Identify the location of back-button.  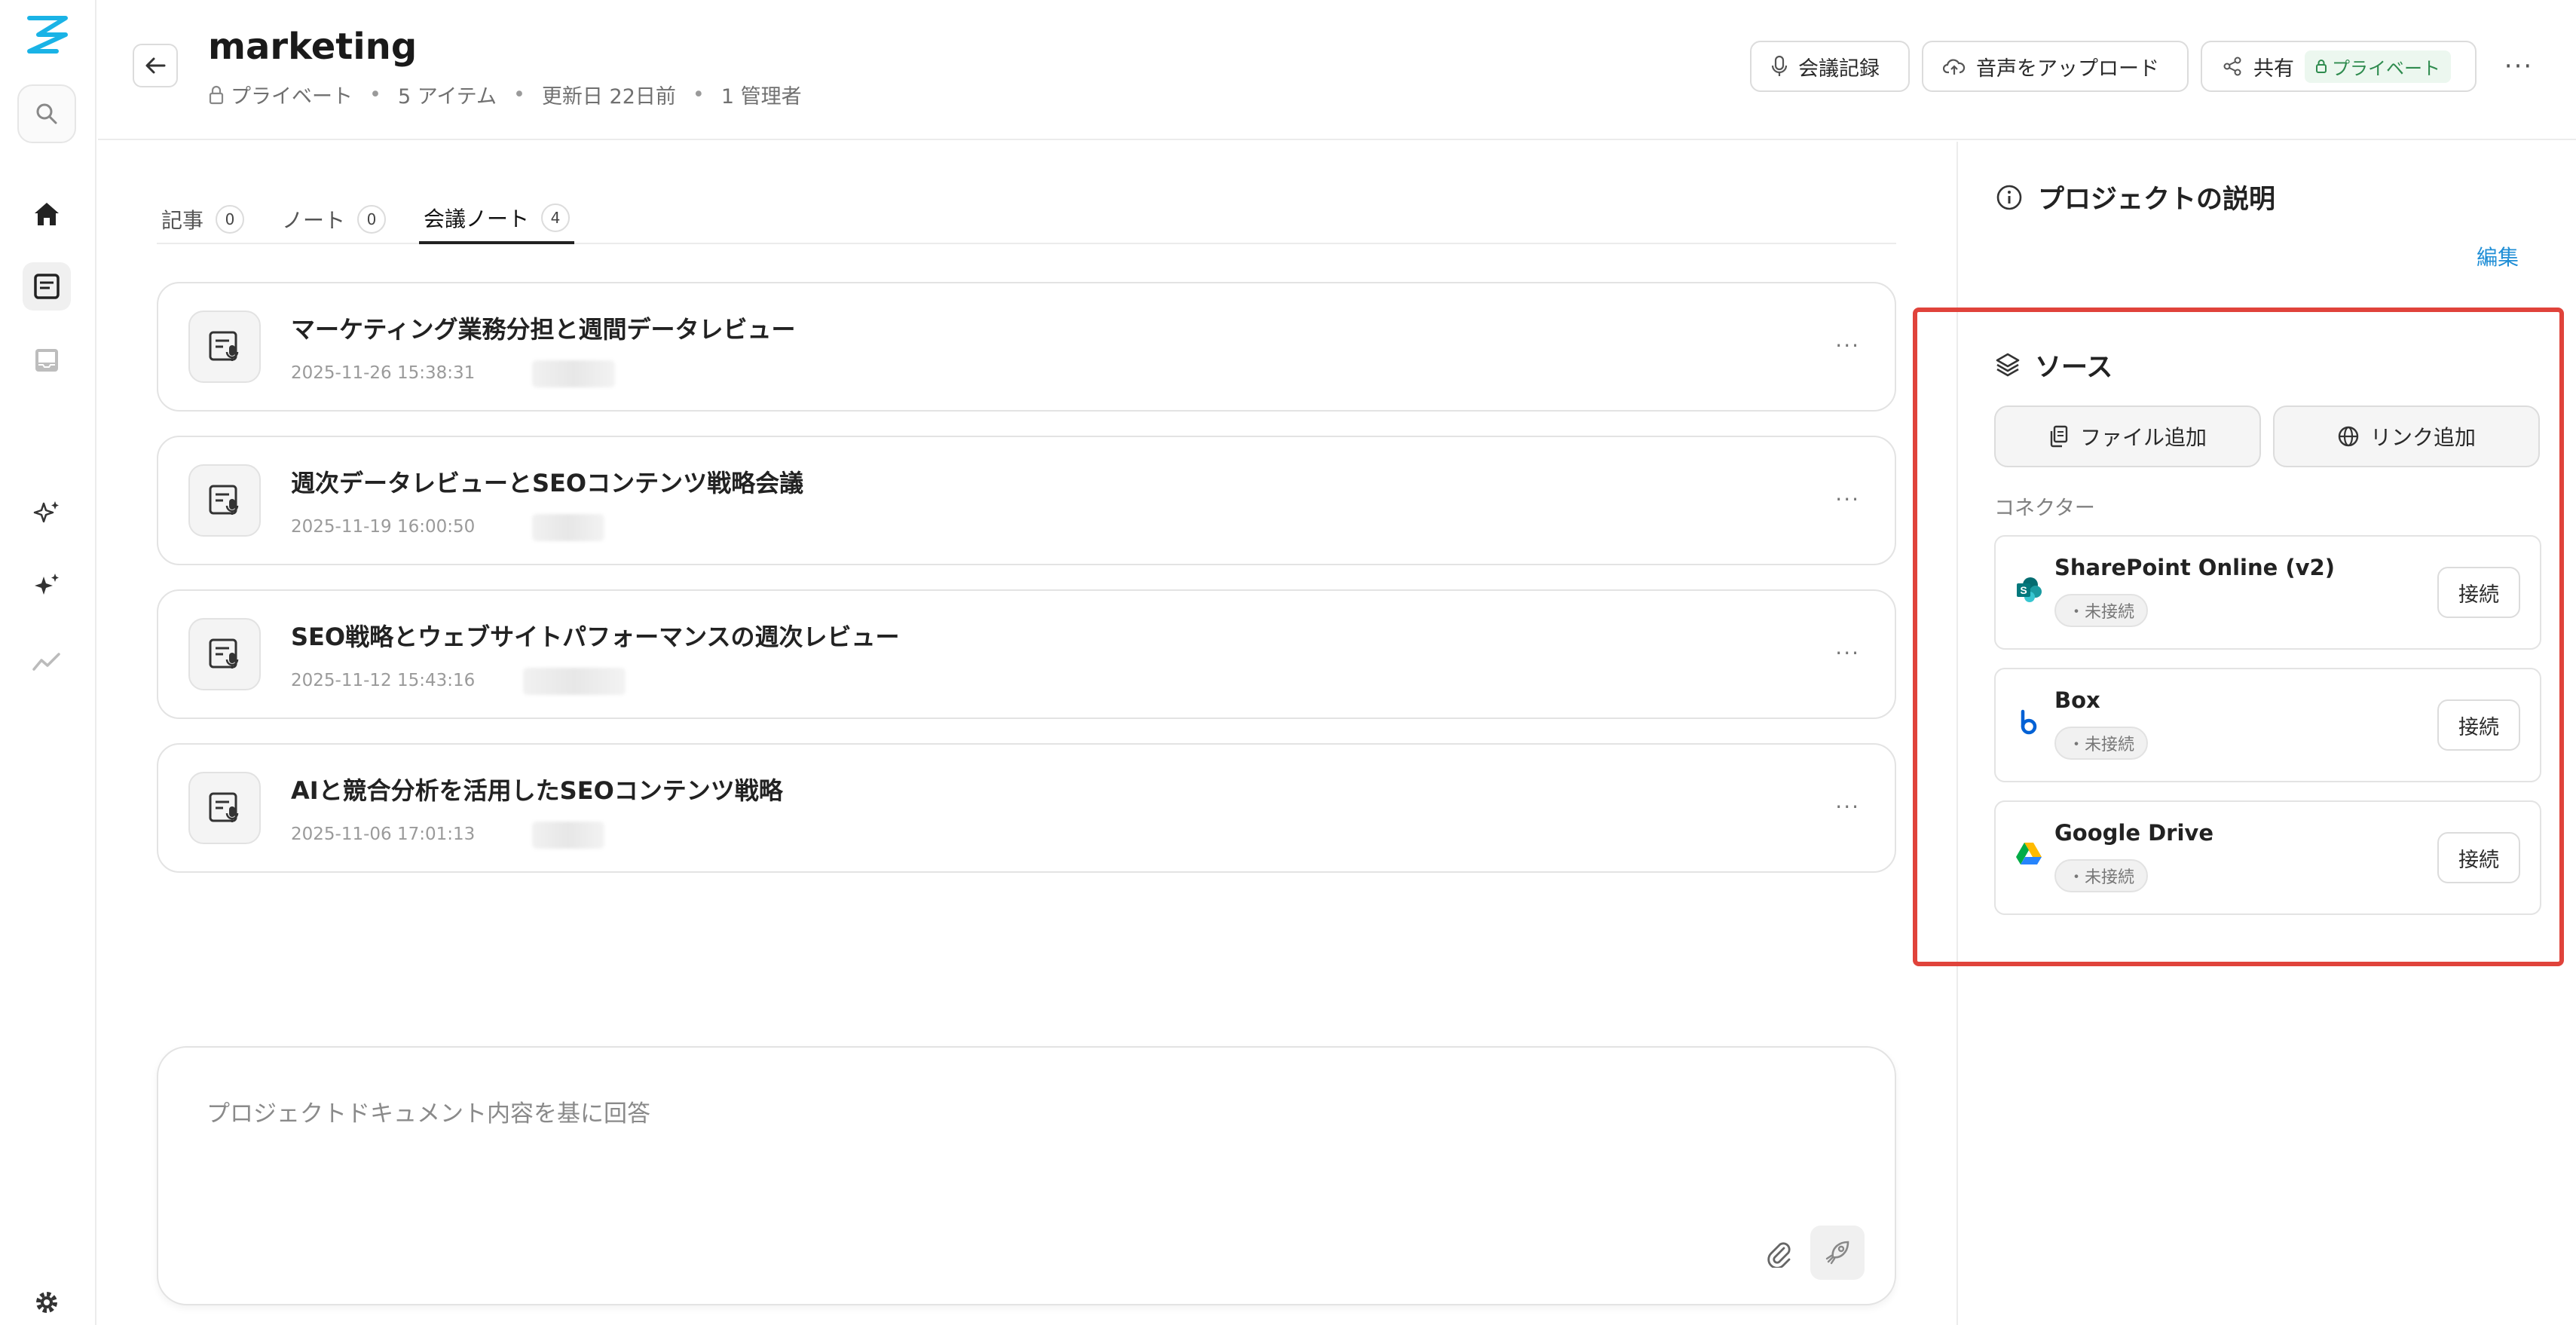
(155, 65).